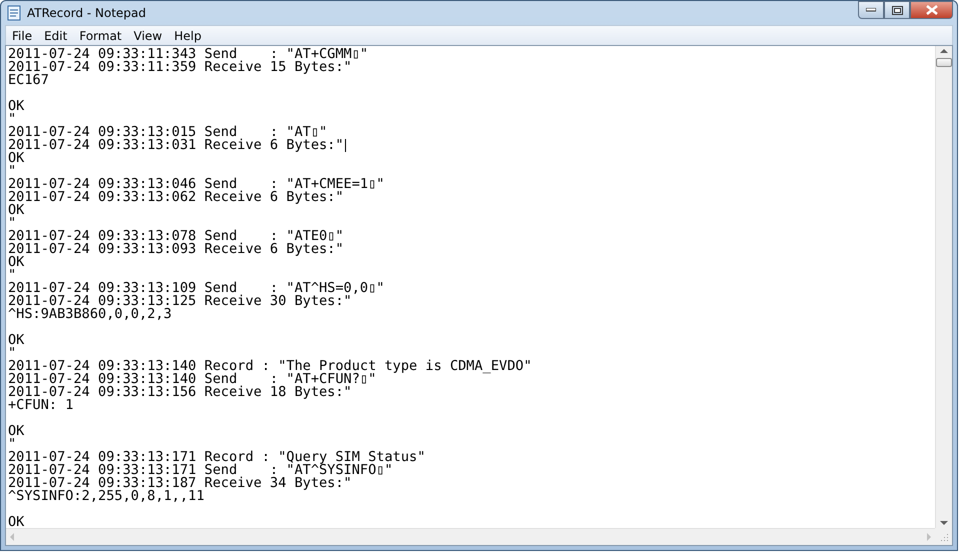 This screenshot has width=961, height=555. What do you see at coordinates (200, 470) in the screenshot?
I see `text-line: 2011-07-24 09:33:13:171 Send : "AT^SYSINFO▯"` at bounding box center [200, 470].